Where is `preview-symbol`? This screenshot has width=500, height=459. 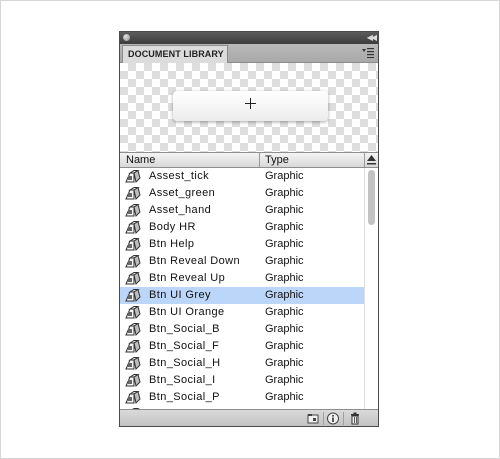 preview-symbol is located at coordinates (250, 106).